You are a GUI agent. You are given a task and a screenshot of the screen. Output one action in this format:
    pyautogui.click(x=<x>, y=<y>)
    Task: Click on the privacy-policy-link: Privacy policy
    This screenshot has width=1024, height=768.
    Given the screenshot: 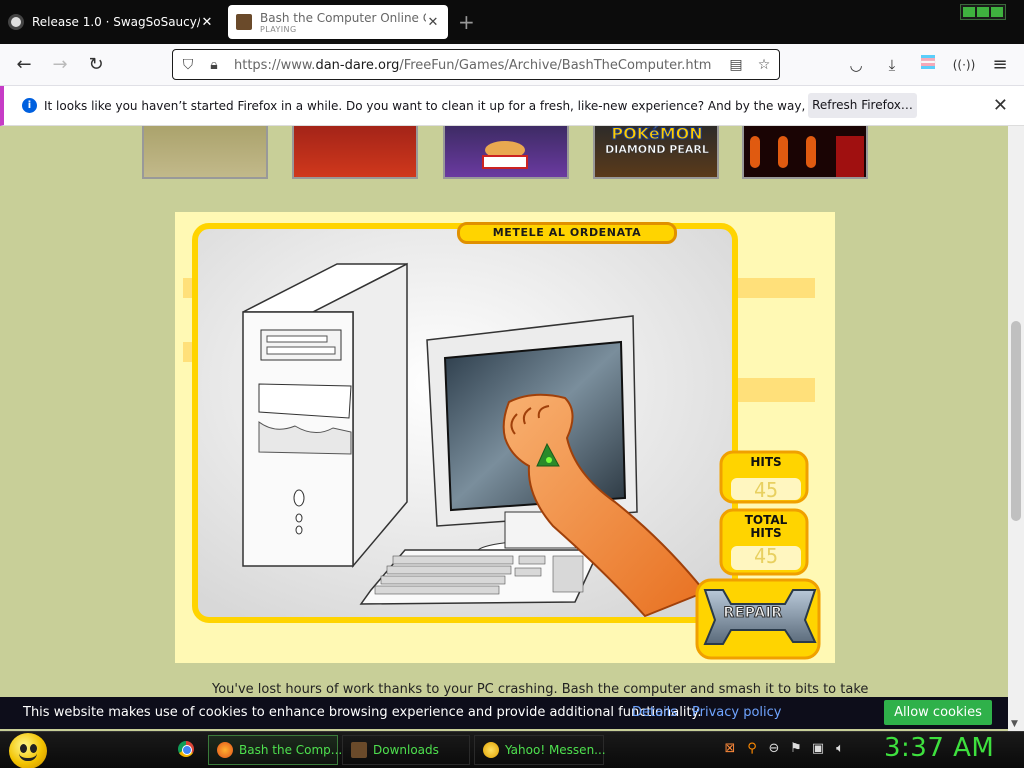 What is the action you would take?
    pyautogui.click(x=736, y=712)
    